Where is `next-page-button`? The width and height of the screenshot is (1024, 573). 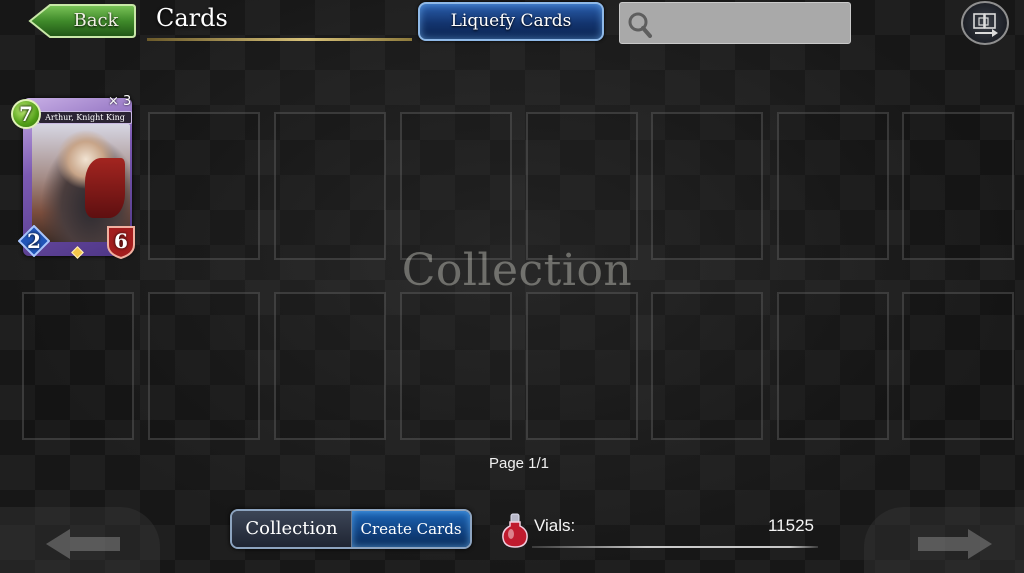
next-page-button is located at coordinates (944, 540).